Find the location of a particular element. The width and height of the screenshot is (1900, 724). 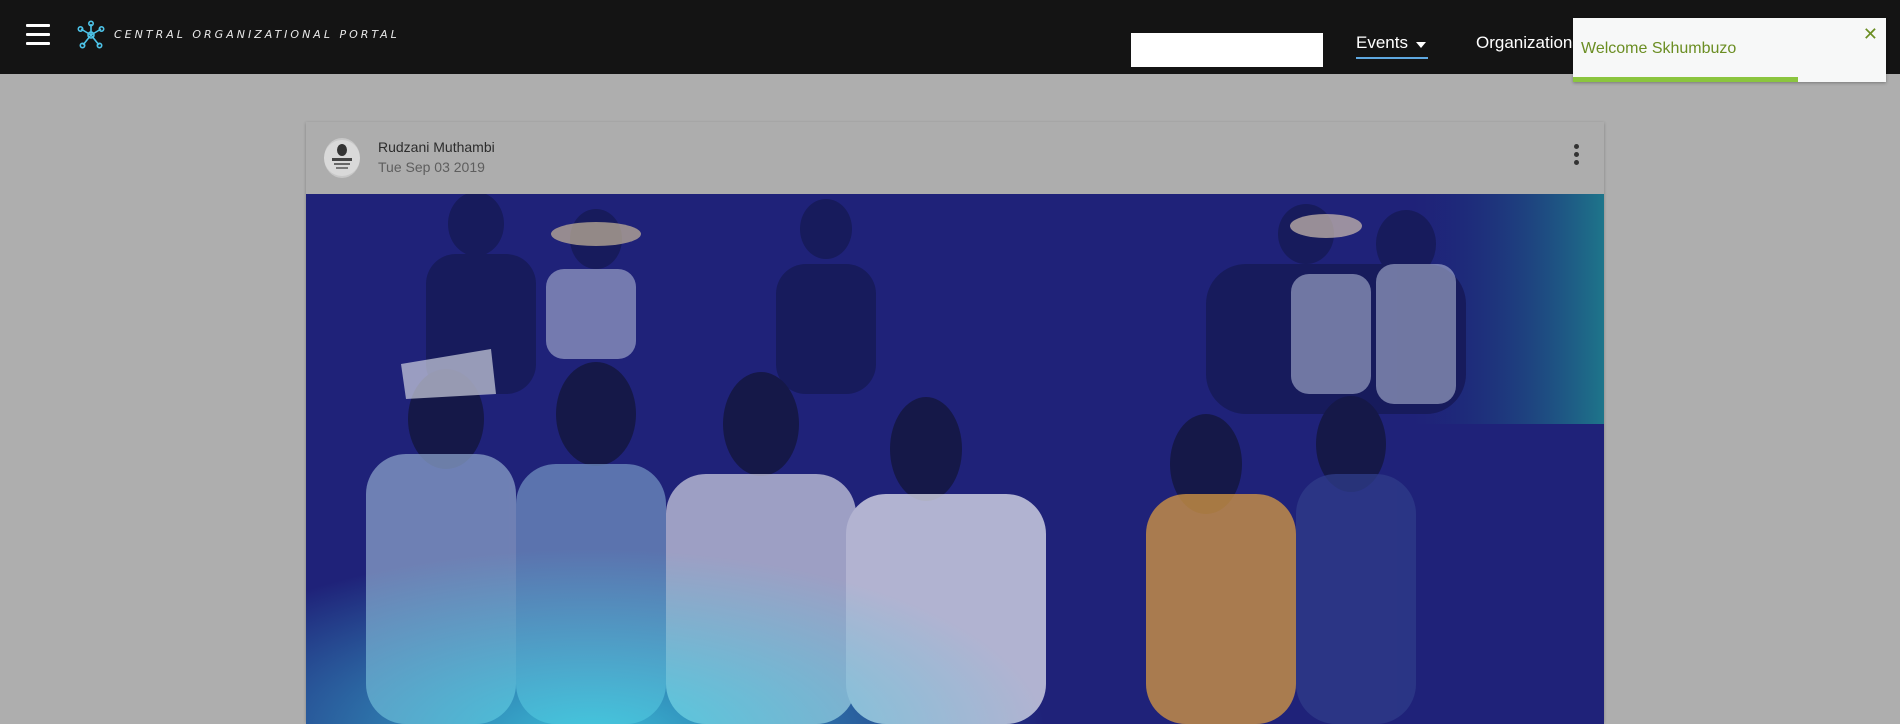

post-header: Rudzani Muthambi Tue Sep 03 2019 is located at coordinates (955, 158).